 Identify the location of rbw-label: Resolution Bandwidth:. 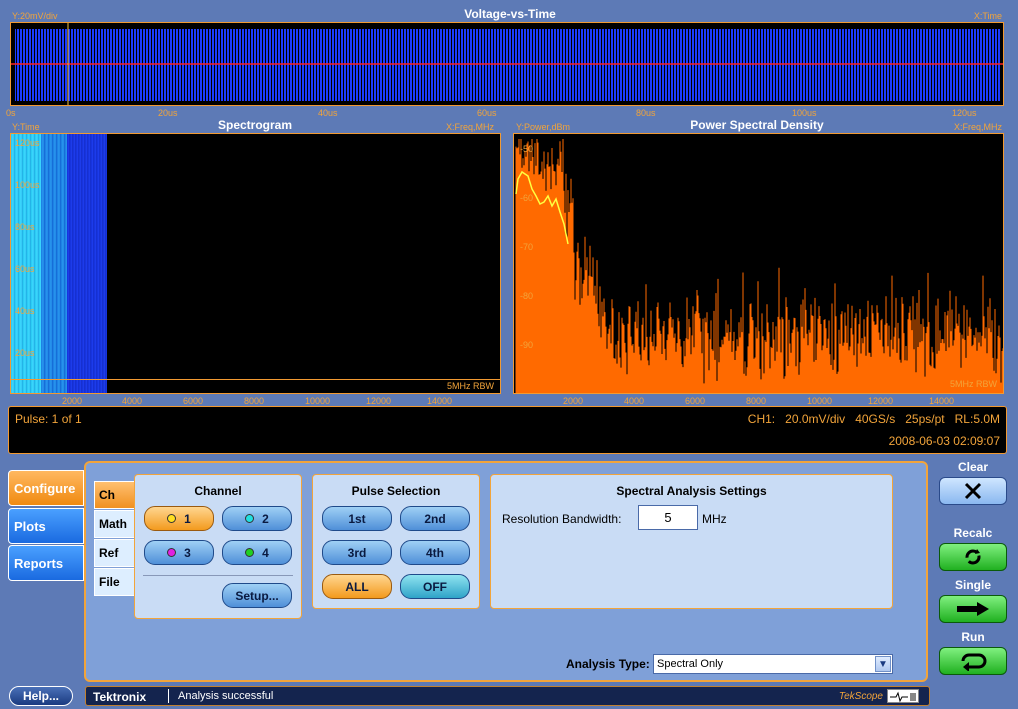
(562, 519).